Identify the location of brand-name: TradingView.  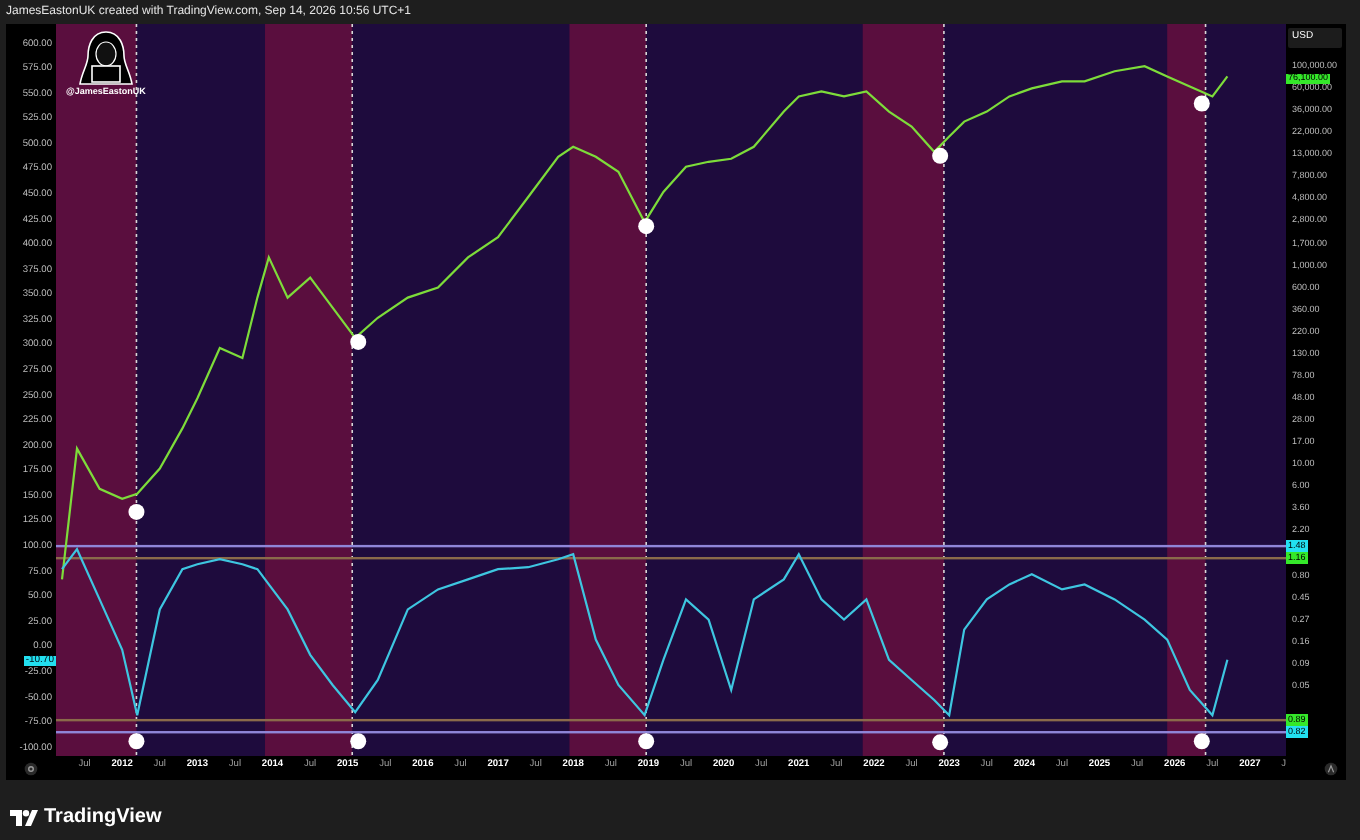
(103, 818).